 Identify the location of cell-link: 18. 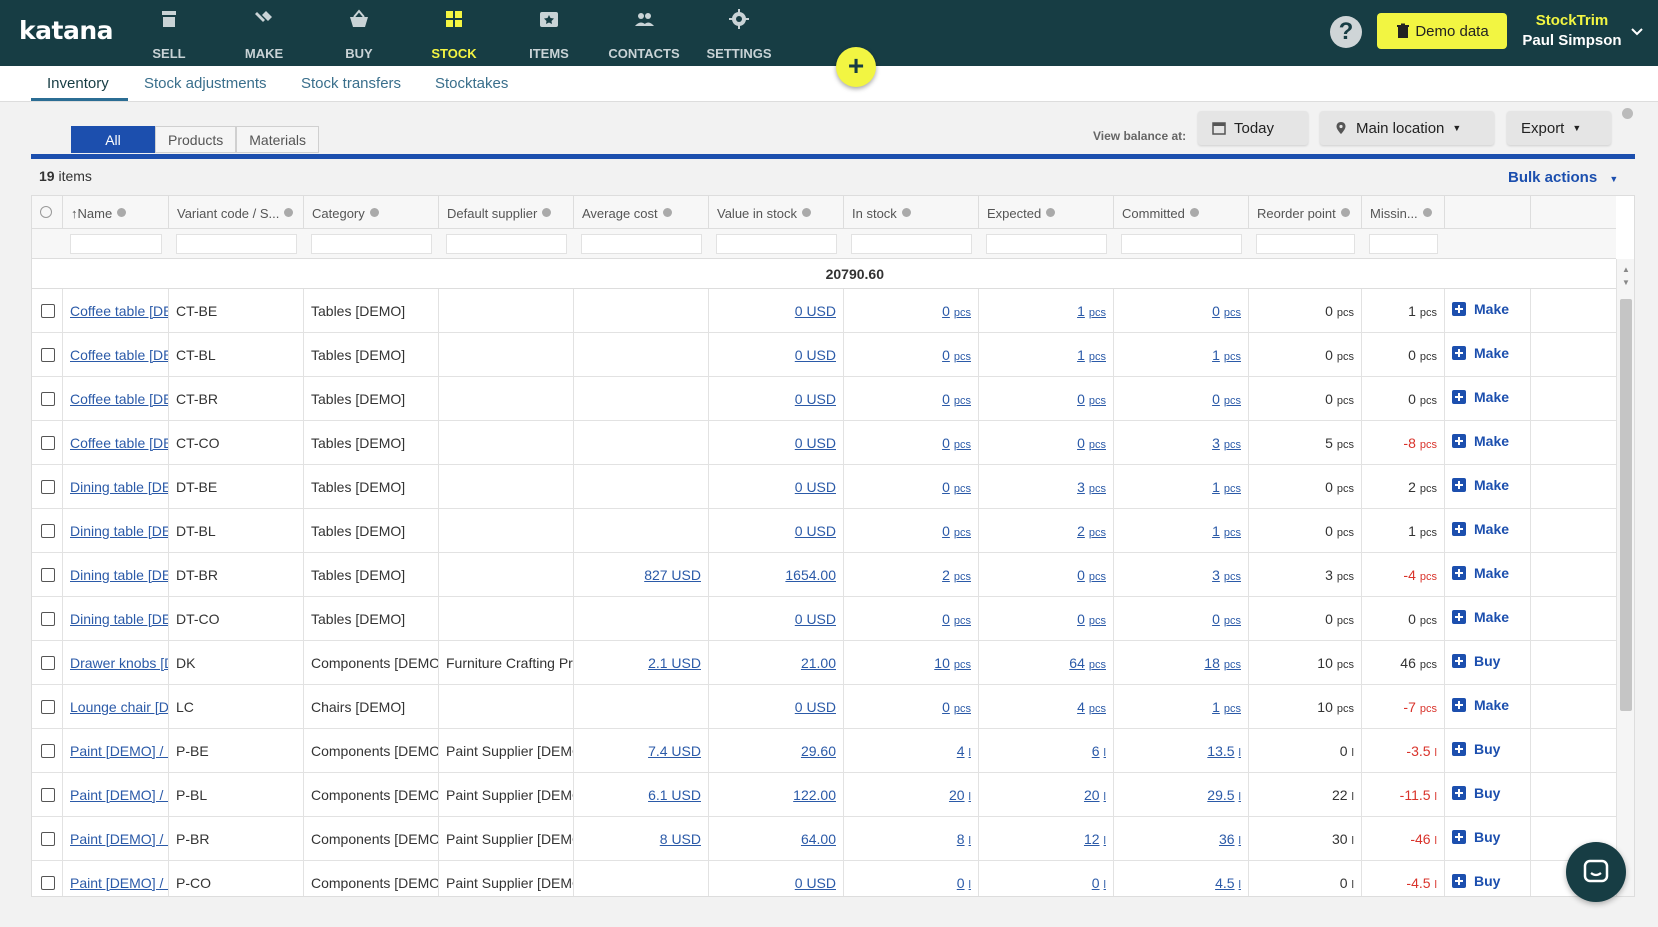
(1212, 663).